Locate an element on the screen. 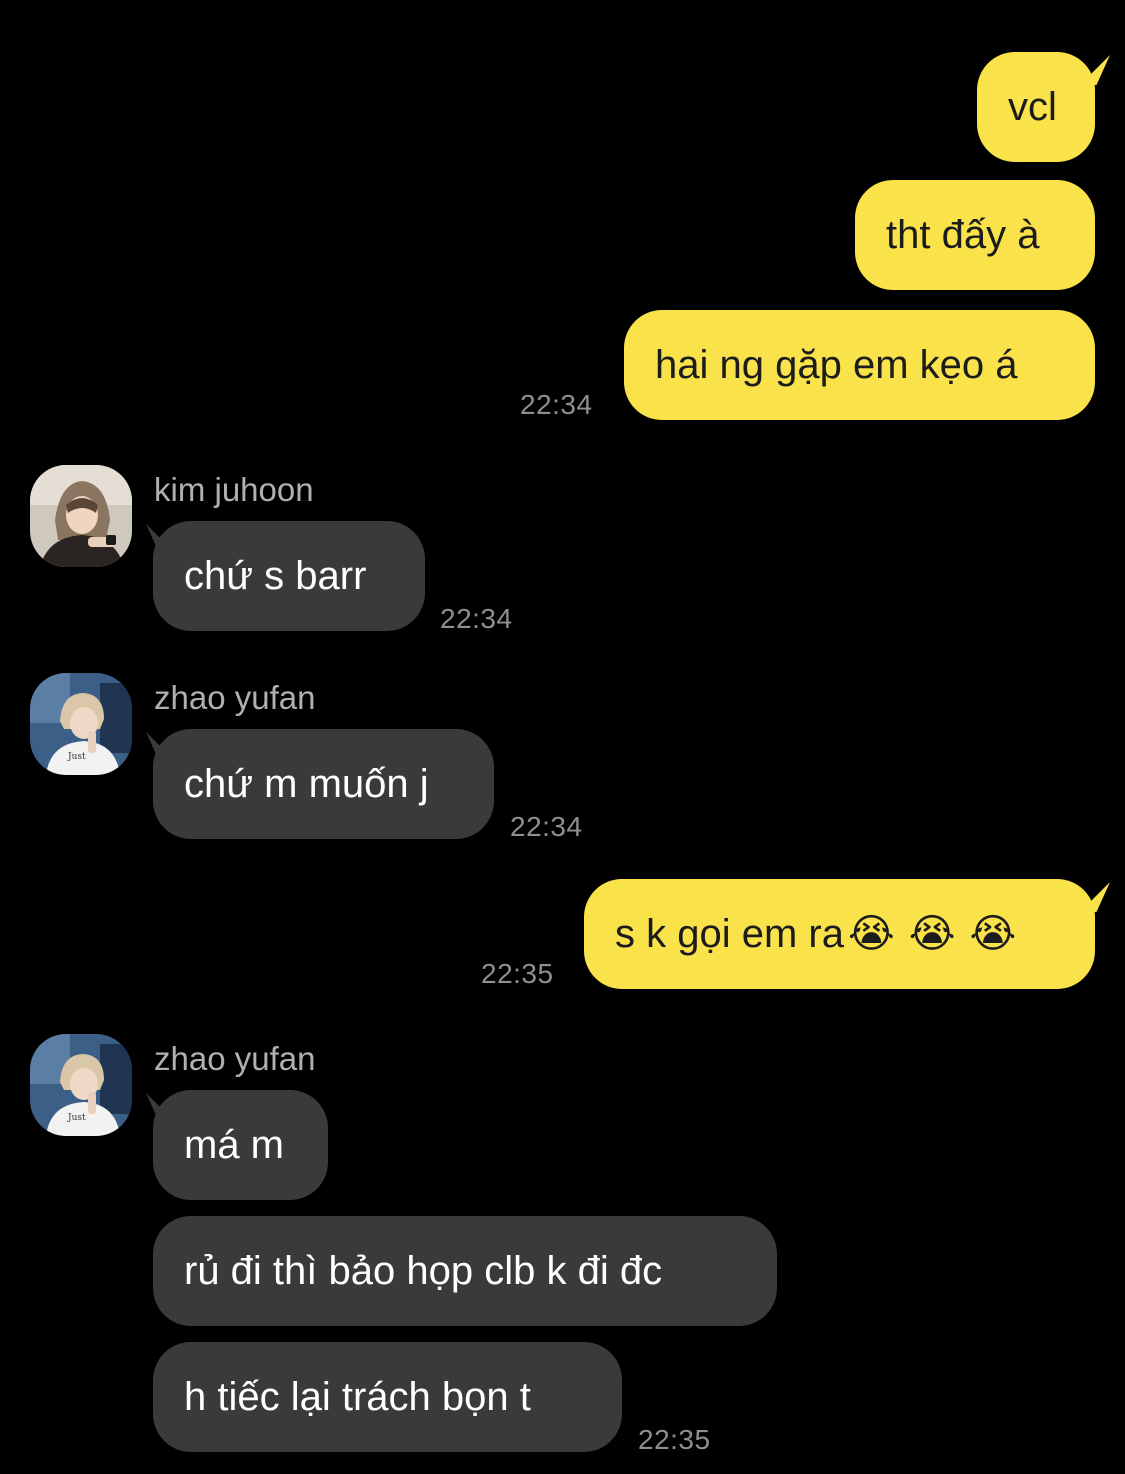 The image size is (1125, 1474). message-bubble-outgoing: s k gọi em ra 😭 😭 😭 is located at coordinates (839, 934).